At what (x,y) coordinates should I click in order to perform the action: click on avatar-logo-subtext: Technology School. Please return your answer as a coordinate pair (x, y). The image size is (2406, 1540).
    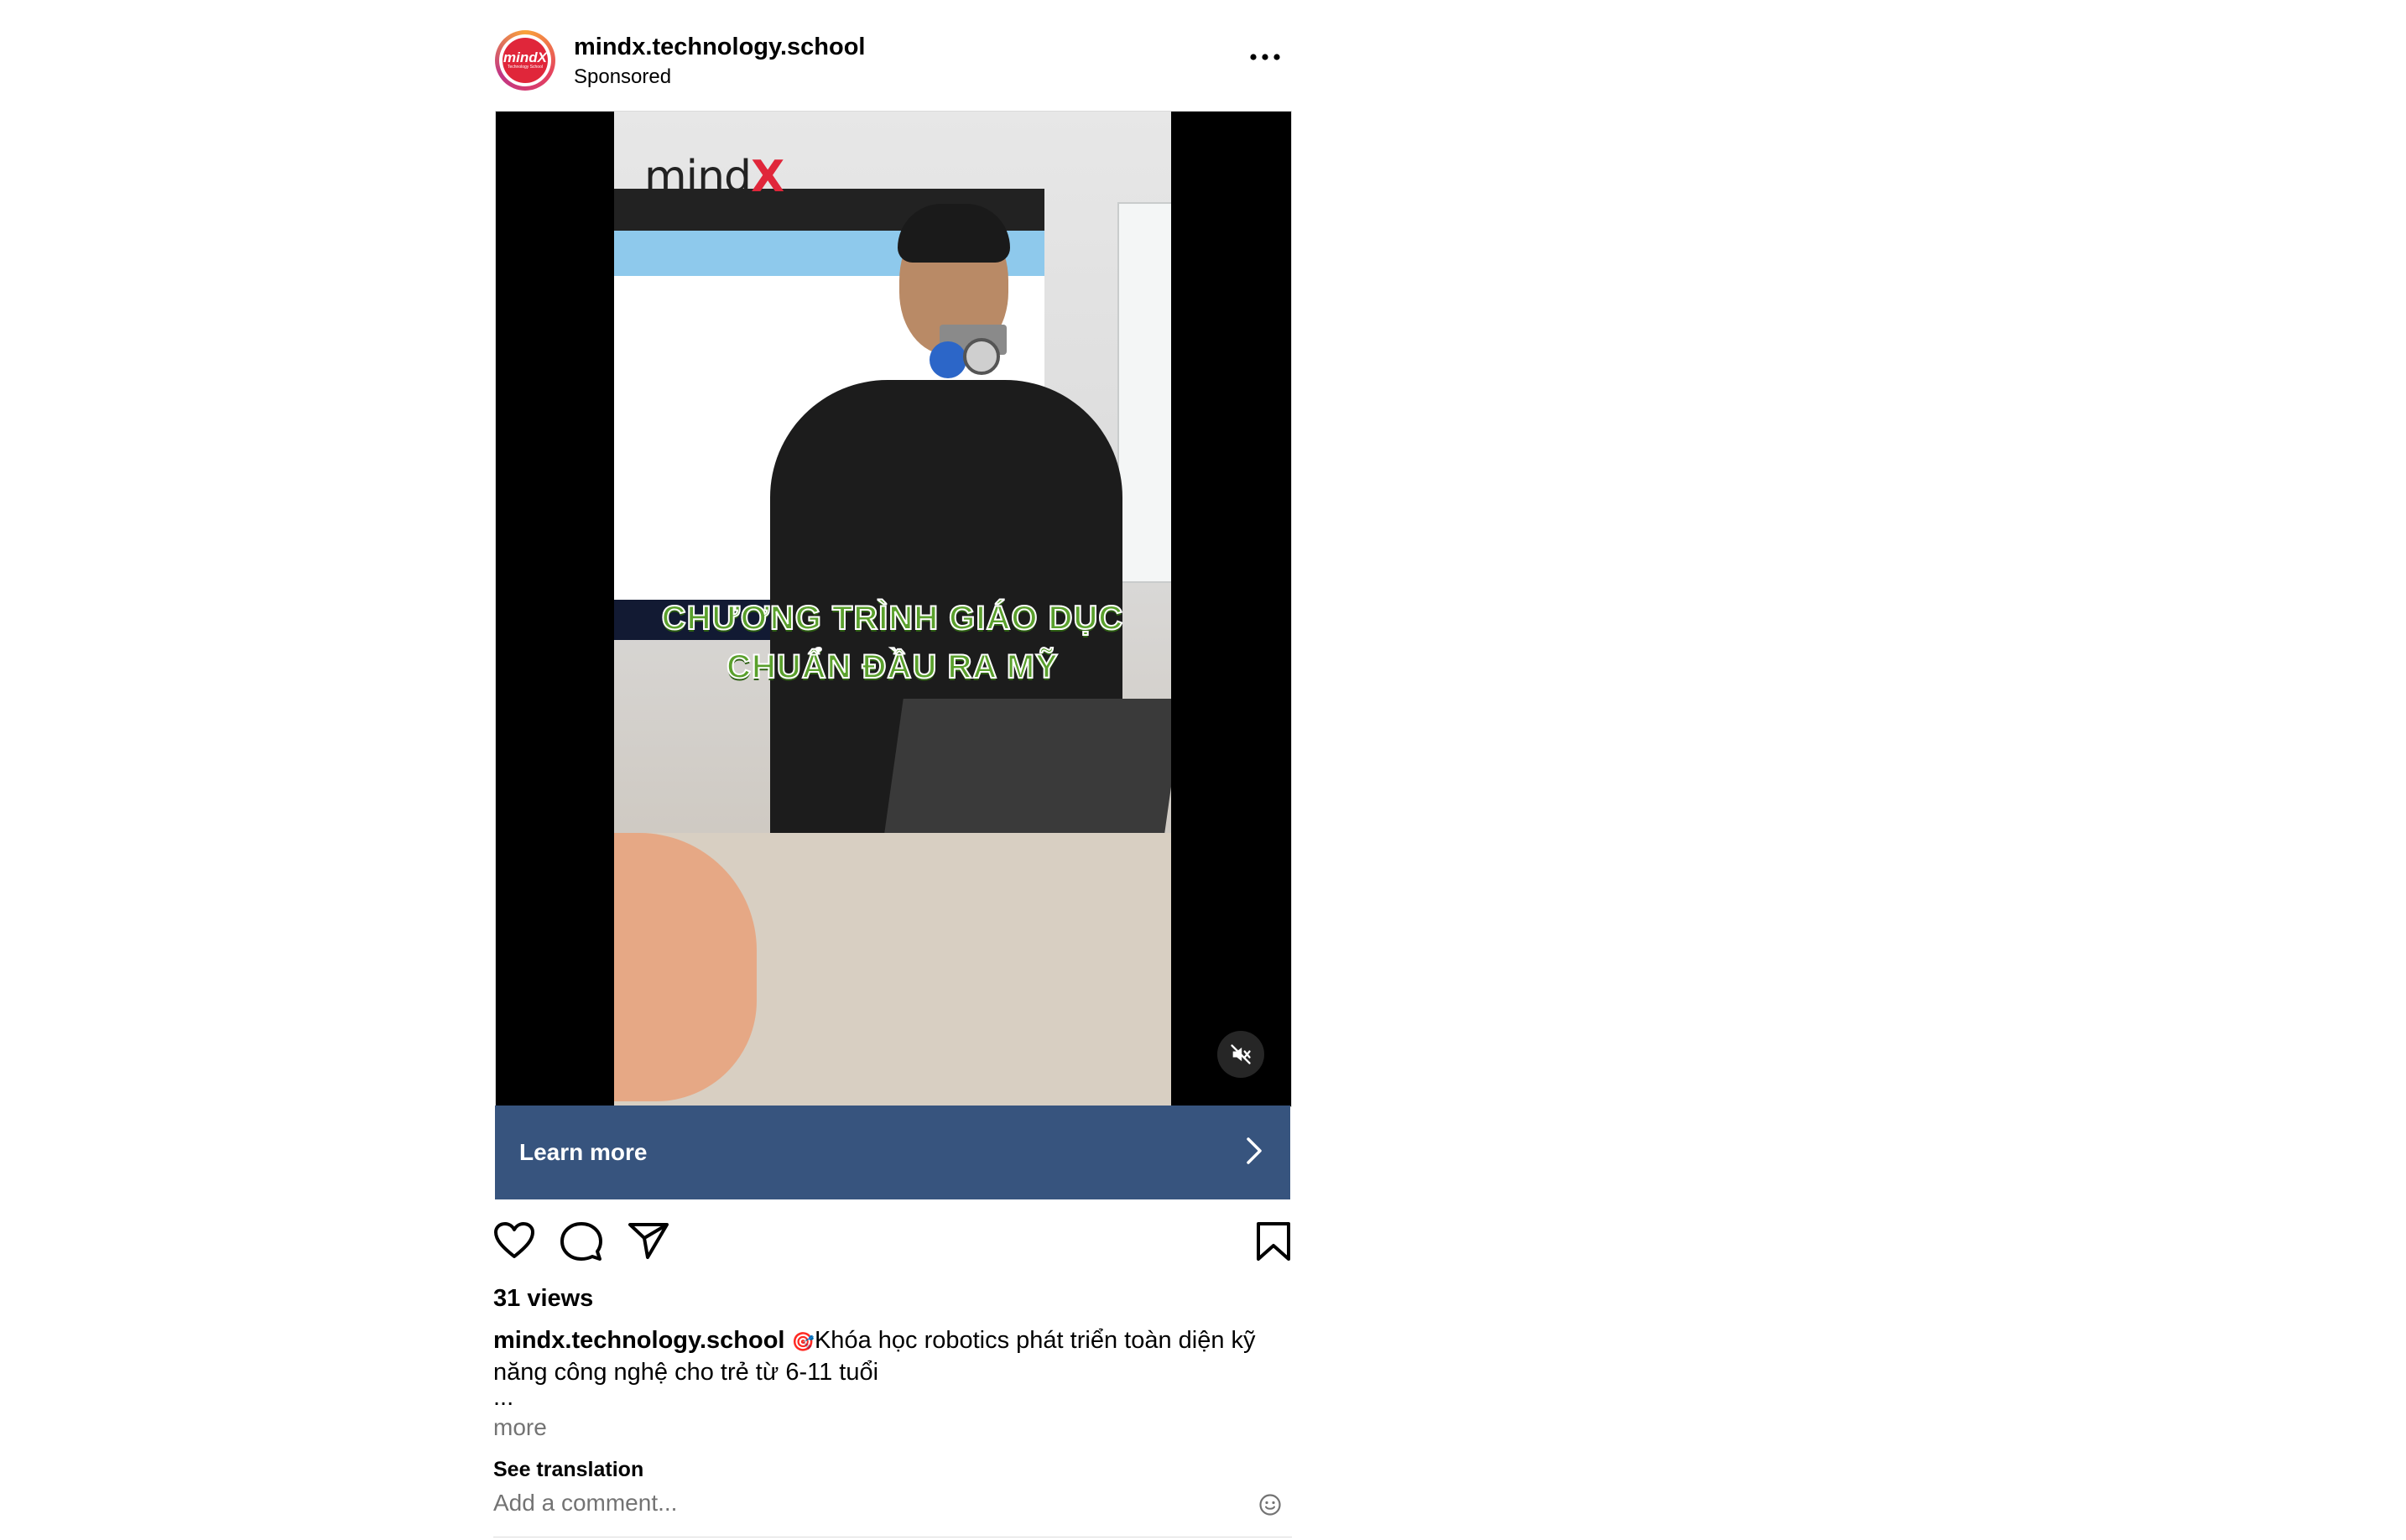
    Looking at the image, I should click on (525, 68).